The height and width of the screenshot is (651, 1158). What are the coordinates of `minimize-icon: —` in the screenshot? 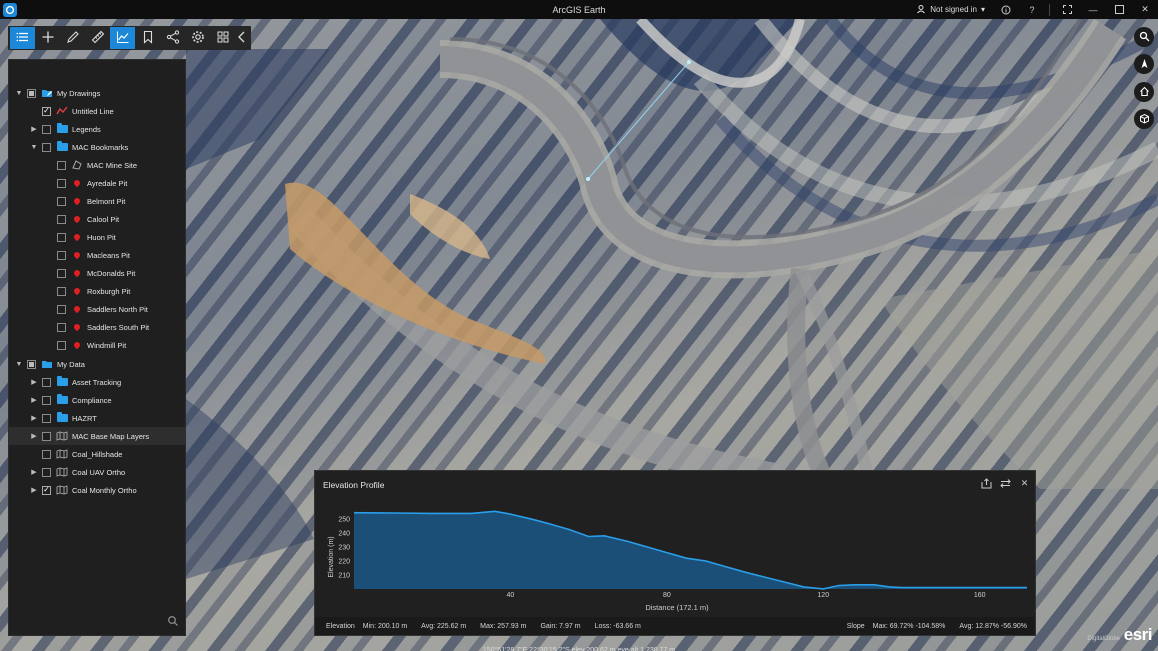 It's located at (1093, 9).